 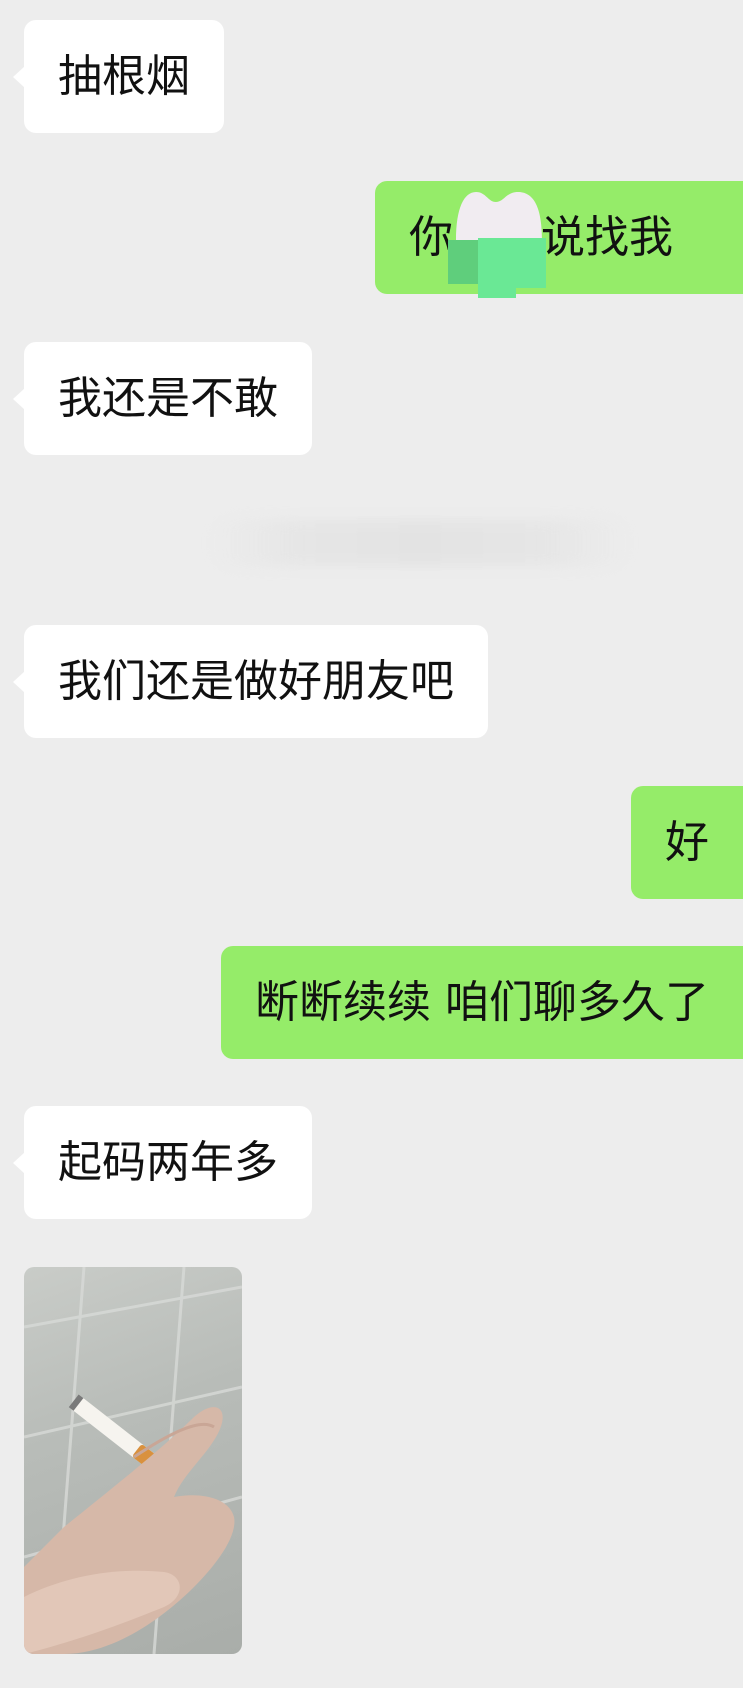 I want to click on message-text: 我们还是做好朋友吧, so click(x=256, y=681).